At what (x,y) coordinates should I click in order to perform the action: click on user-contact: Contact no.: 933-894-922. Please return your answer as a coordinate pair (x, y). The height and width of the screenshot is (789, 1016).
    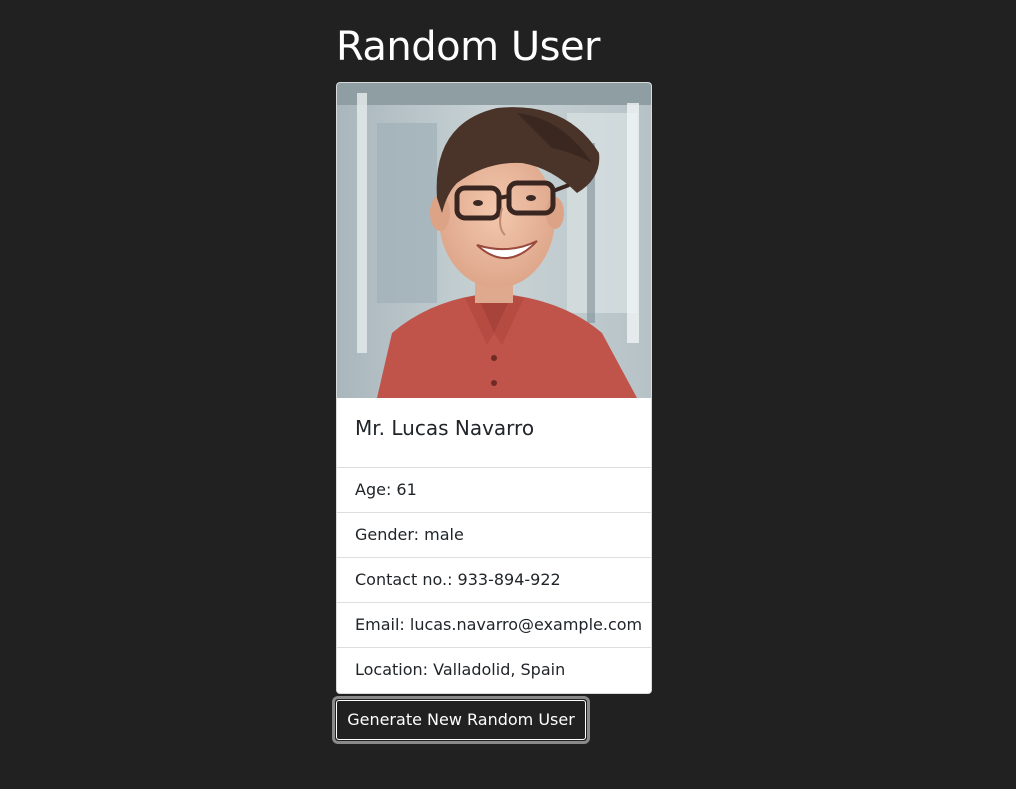
    Looking at the image, I should click on (494, 580).